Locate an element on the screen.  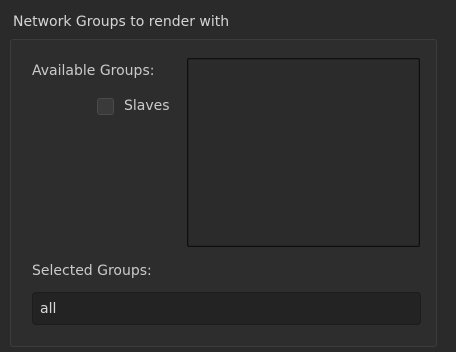
slaves-checkbox-label: Slaves is located at coordinates (147, 106).